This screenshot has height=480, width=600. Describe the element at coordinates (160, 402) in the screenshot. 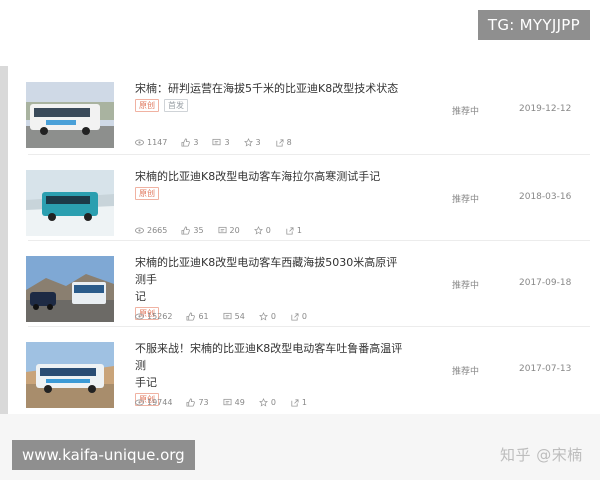

I see `views-count: 19744` at that location.